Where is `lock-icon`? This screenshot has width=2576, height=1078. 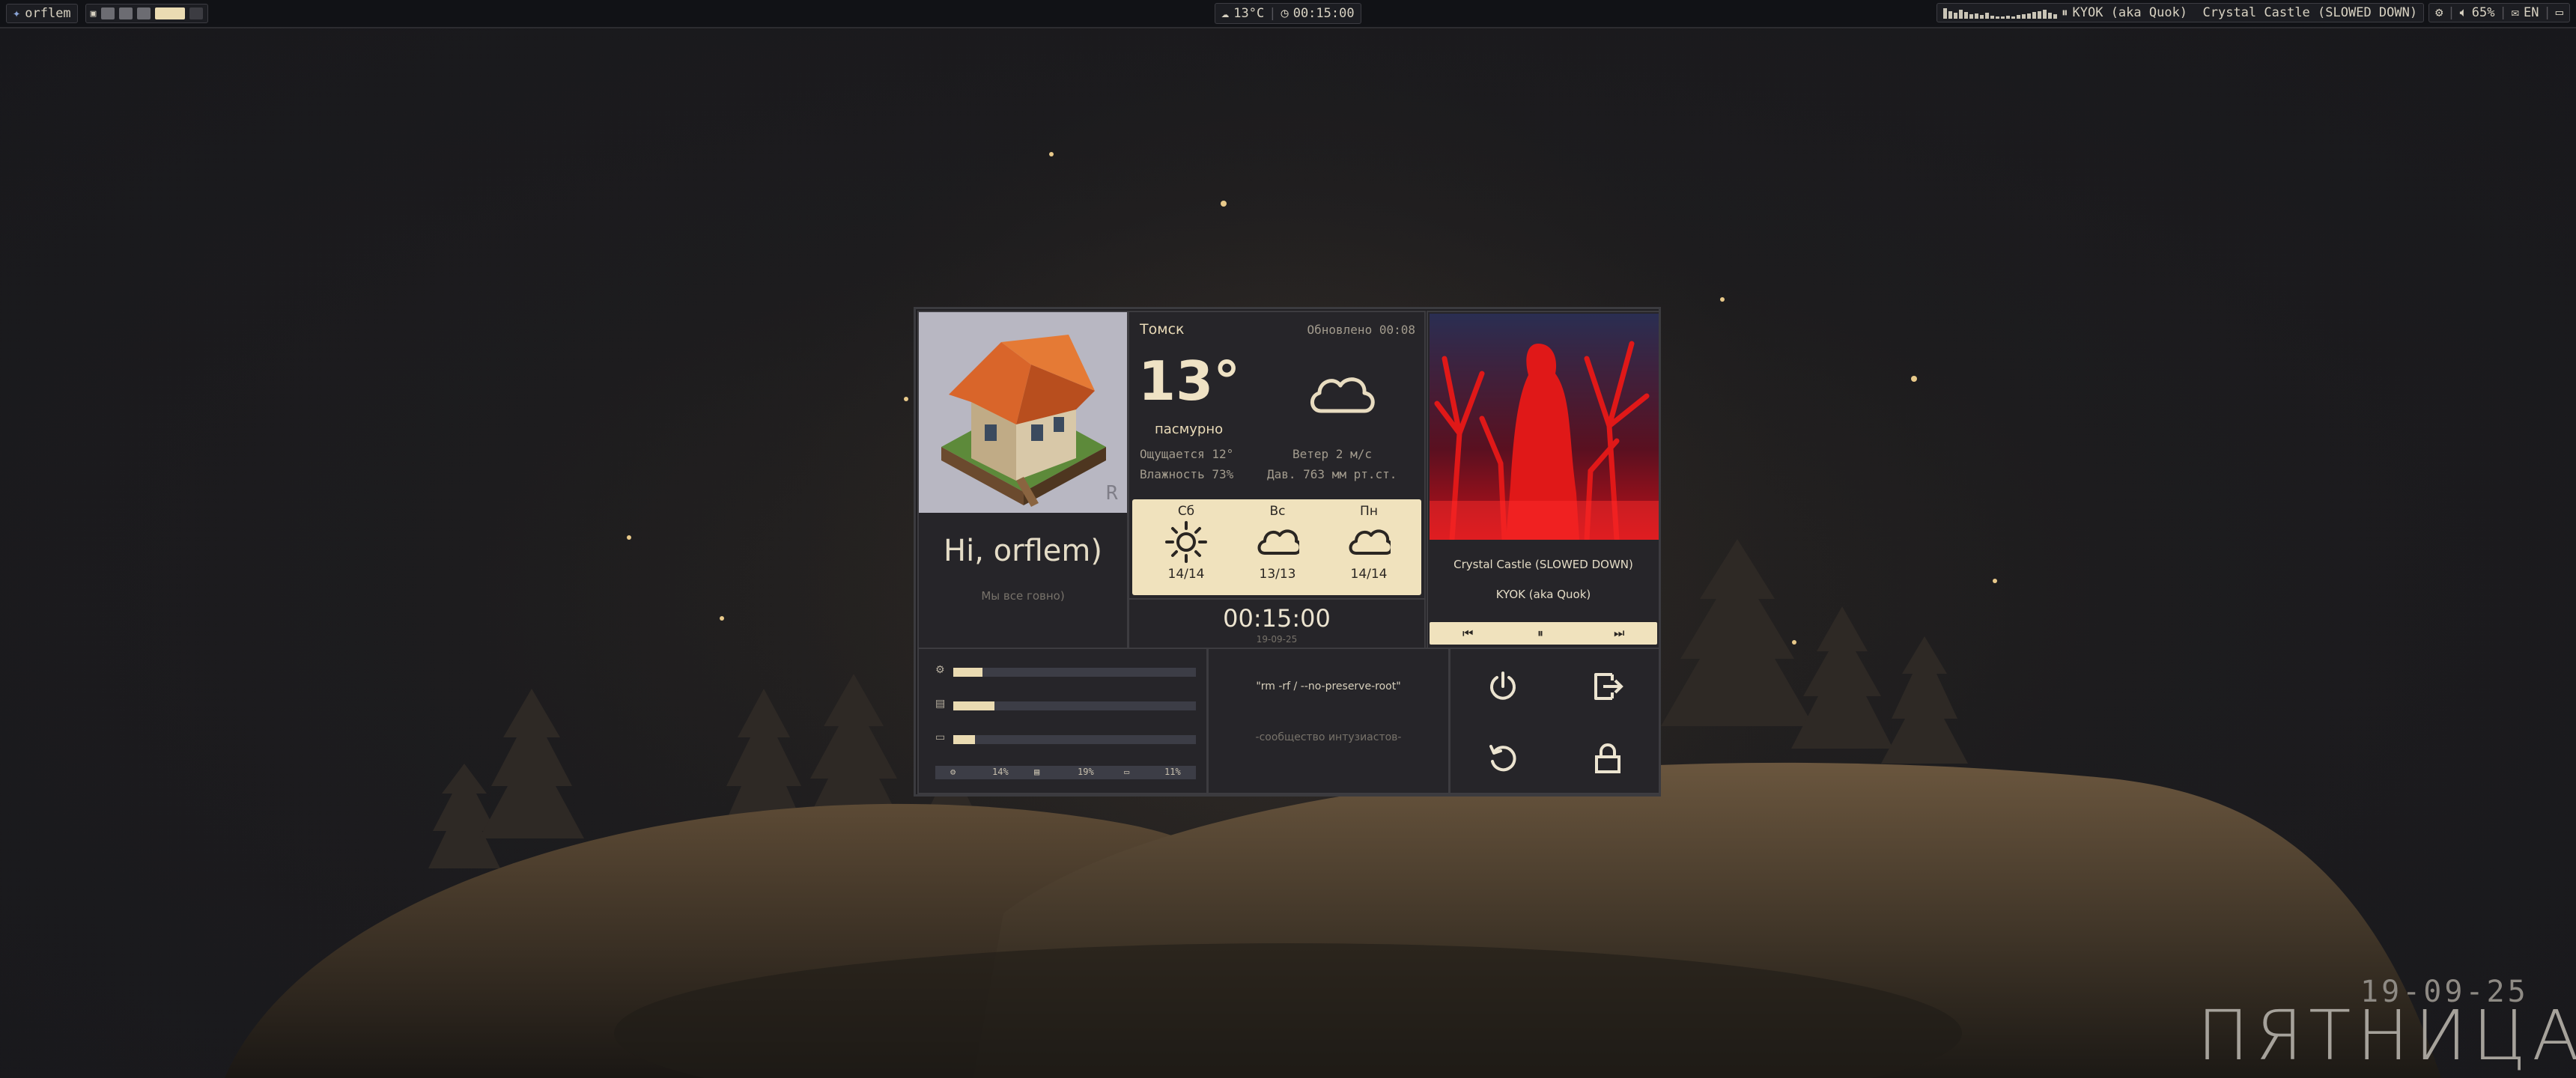
lock-icon is located at coordinates (1607, 758).